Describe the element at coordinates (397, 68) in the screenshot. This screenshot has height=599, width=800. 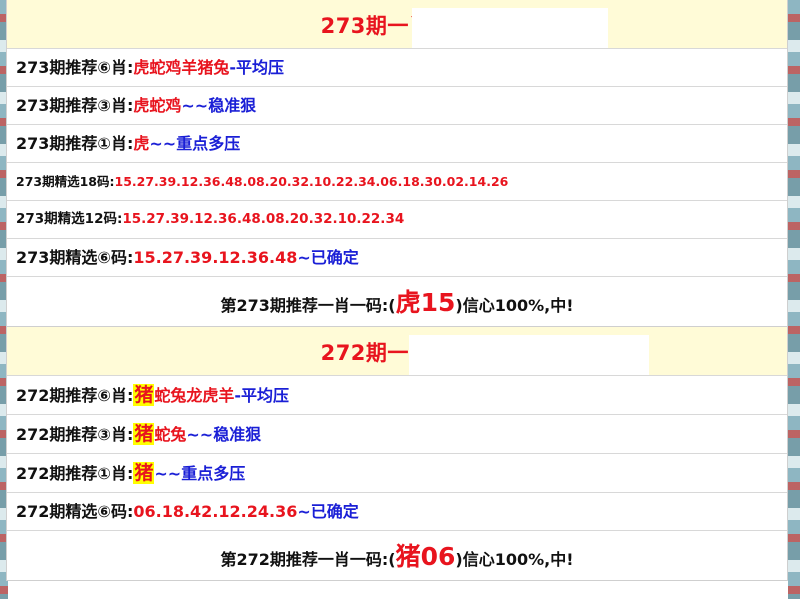
I see `p273-six-zodiac-row: 273期推荐⑥肖:虎蛇鸡羊猪兔-平均压` at that location.